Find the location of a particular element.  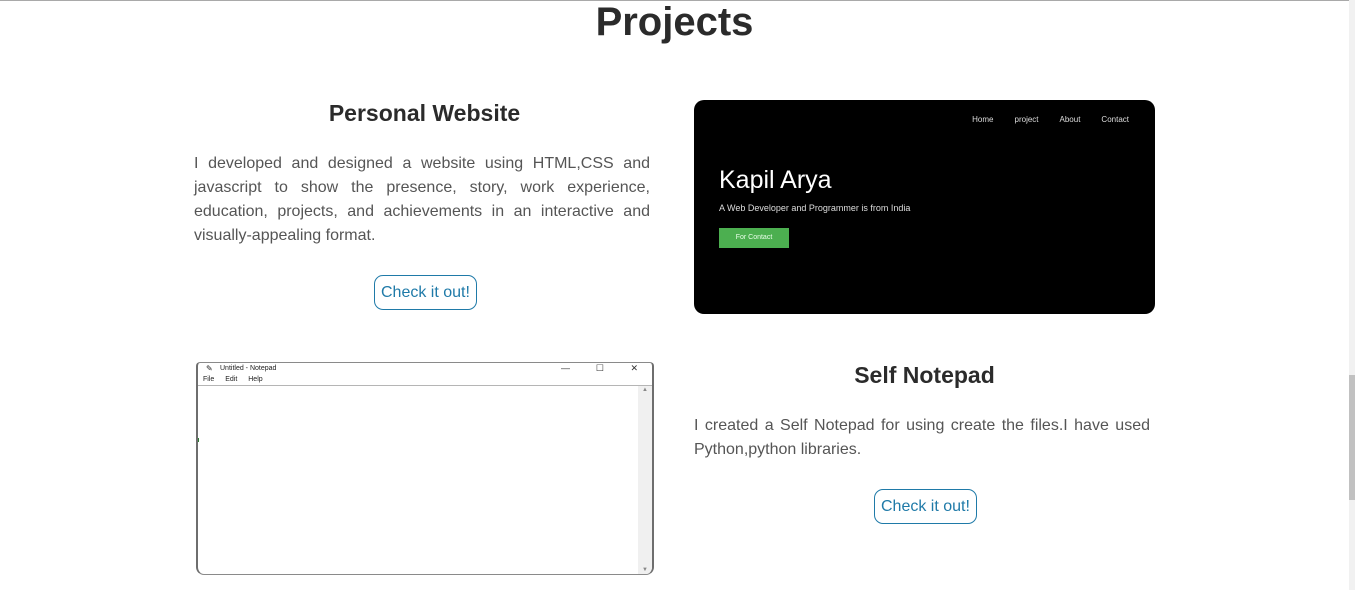

screenshot-nav-project: project is located at coordinates (1026, 119).